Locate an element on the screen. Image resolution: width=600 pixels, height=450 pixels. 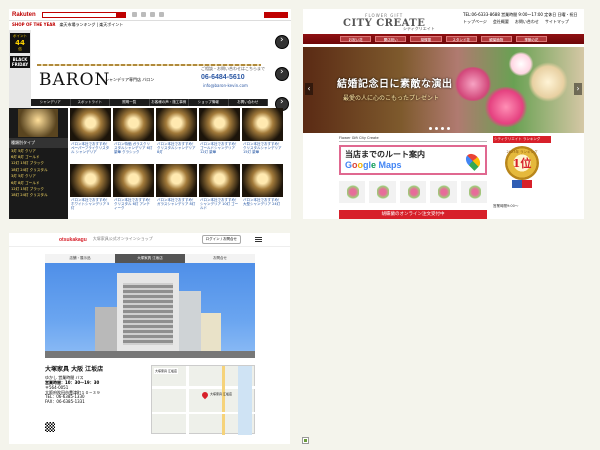
menu-item: お客様の声・施工事例 is located at coordinates (169, 102).